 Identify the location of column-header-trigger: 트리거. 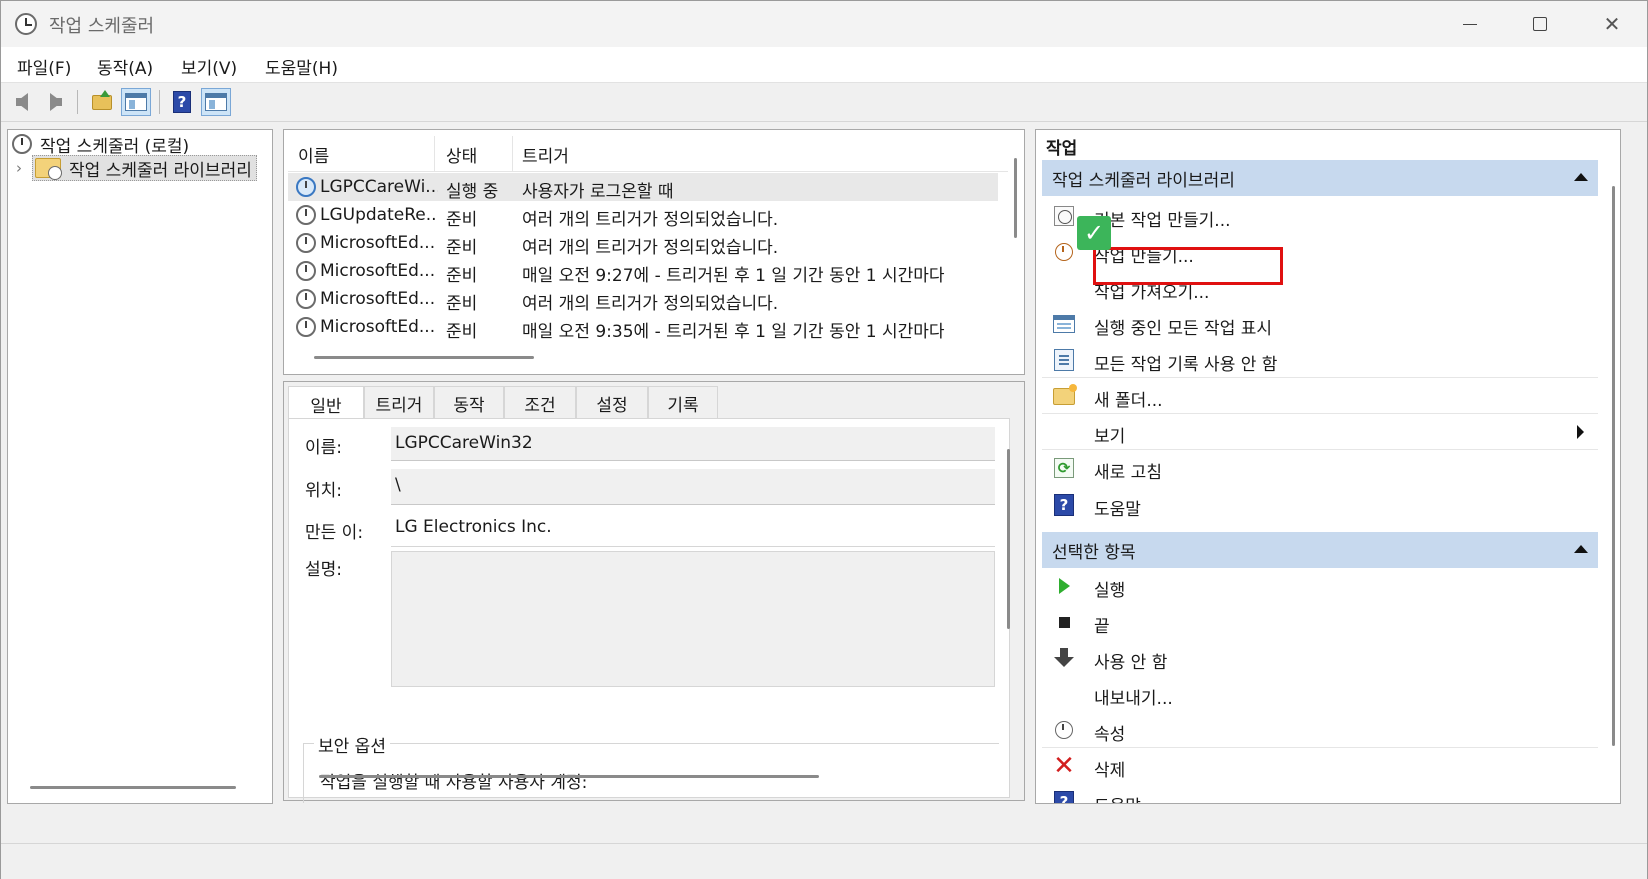
(545, 154).